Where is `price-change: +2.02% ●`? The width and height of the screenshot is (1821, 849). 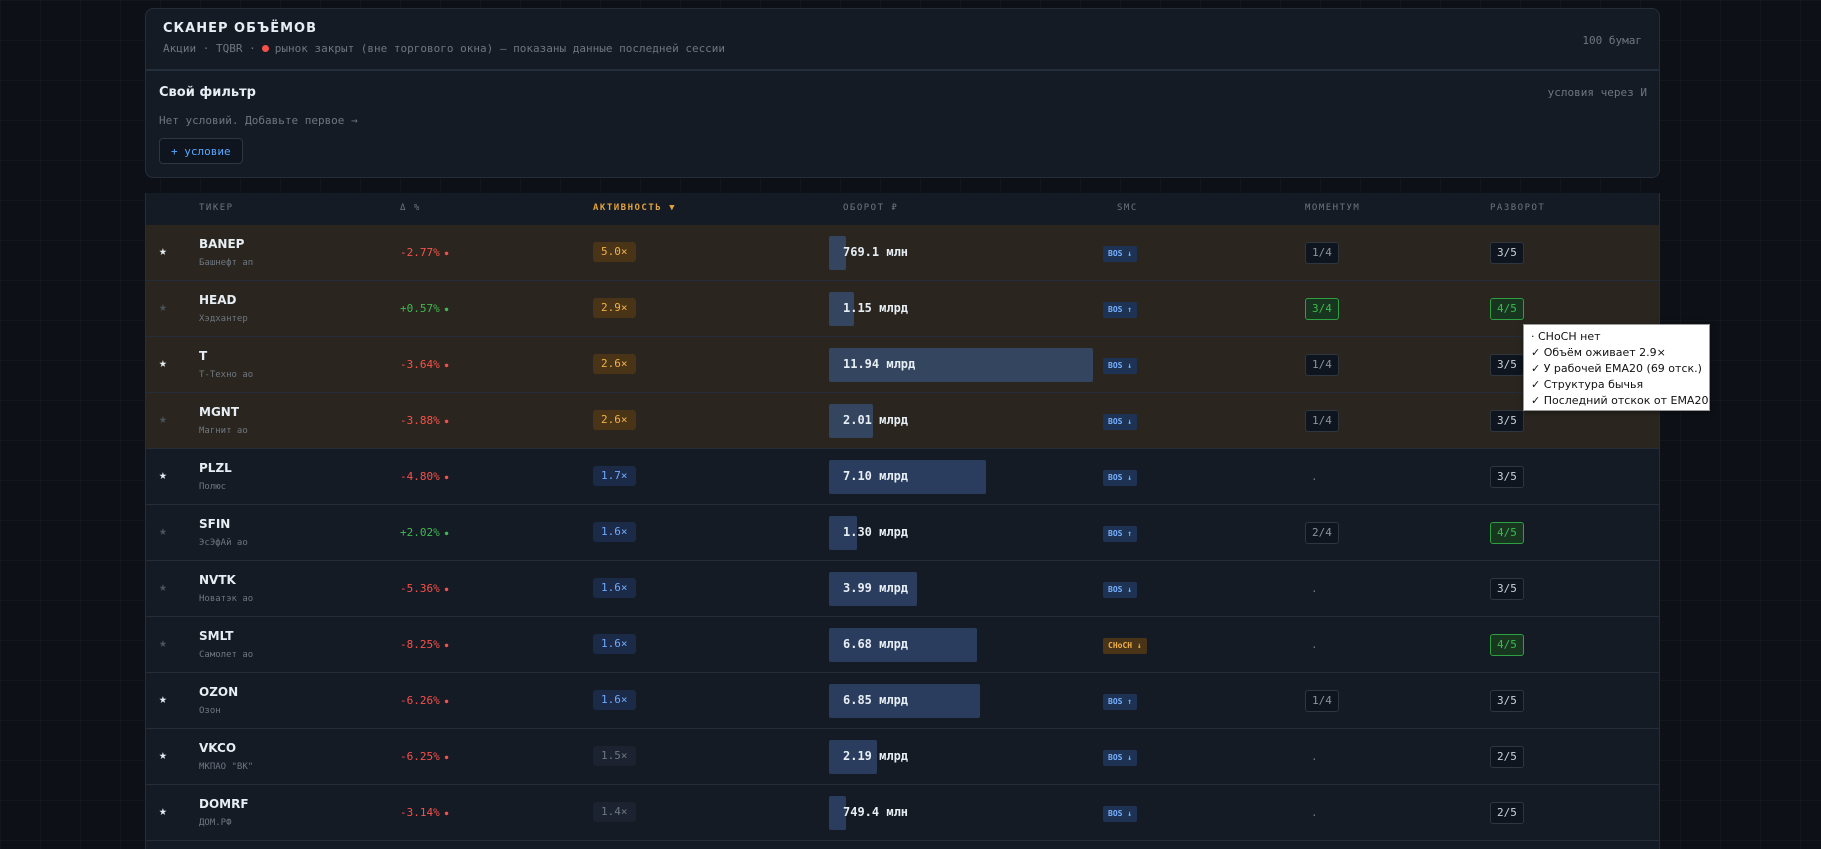 price-change: +2.02% ● is located at coordinates (424, 532).